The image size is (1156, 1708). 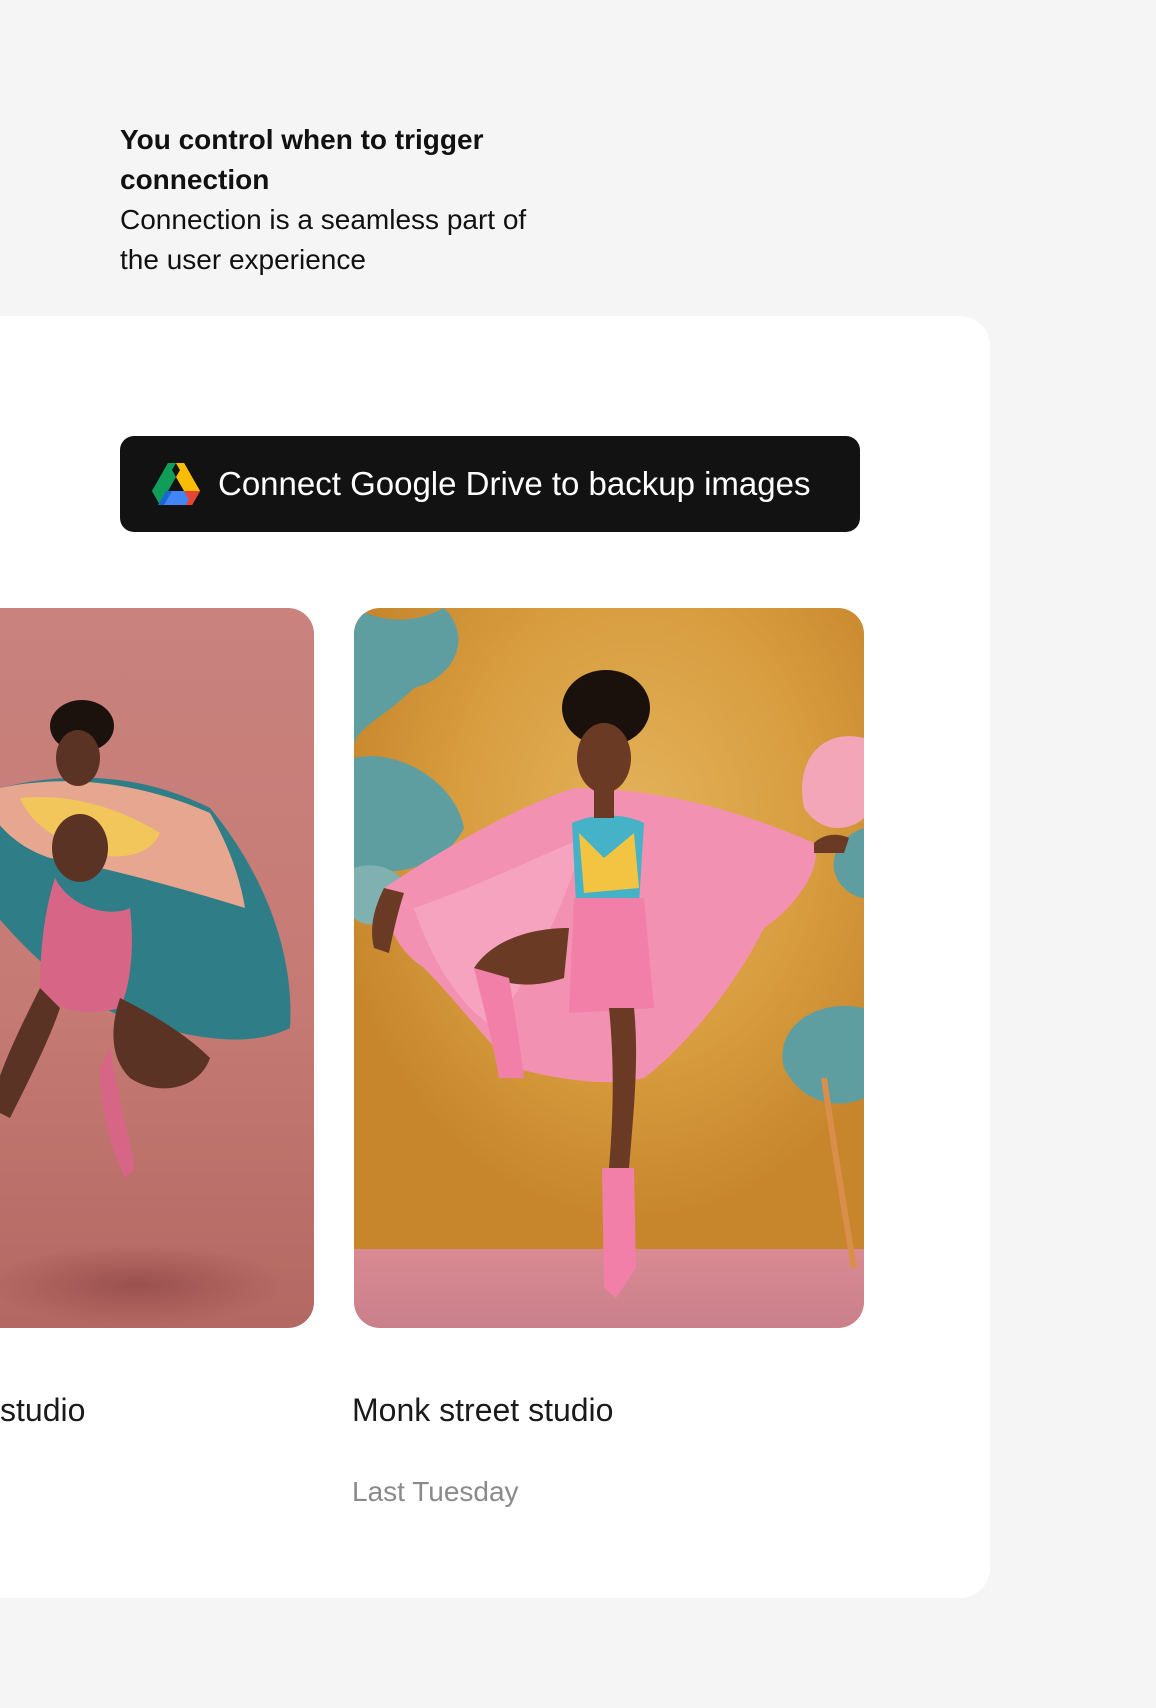 I want to click on connect-google-drive-button: Connect Google Drive to backup images, so click(x=490, y=484).